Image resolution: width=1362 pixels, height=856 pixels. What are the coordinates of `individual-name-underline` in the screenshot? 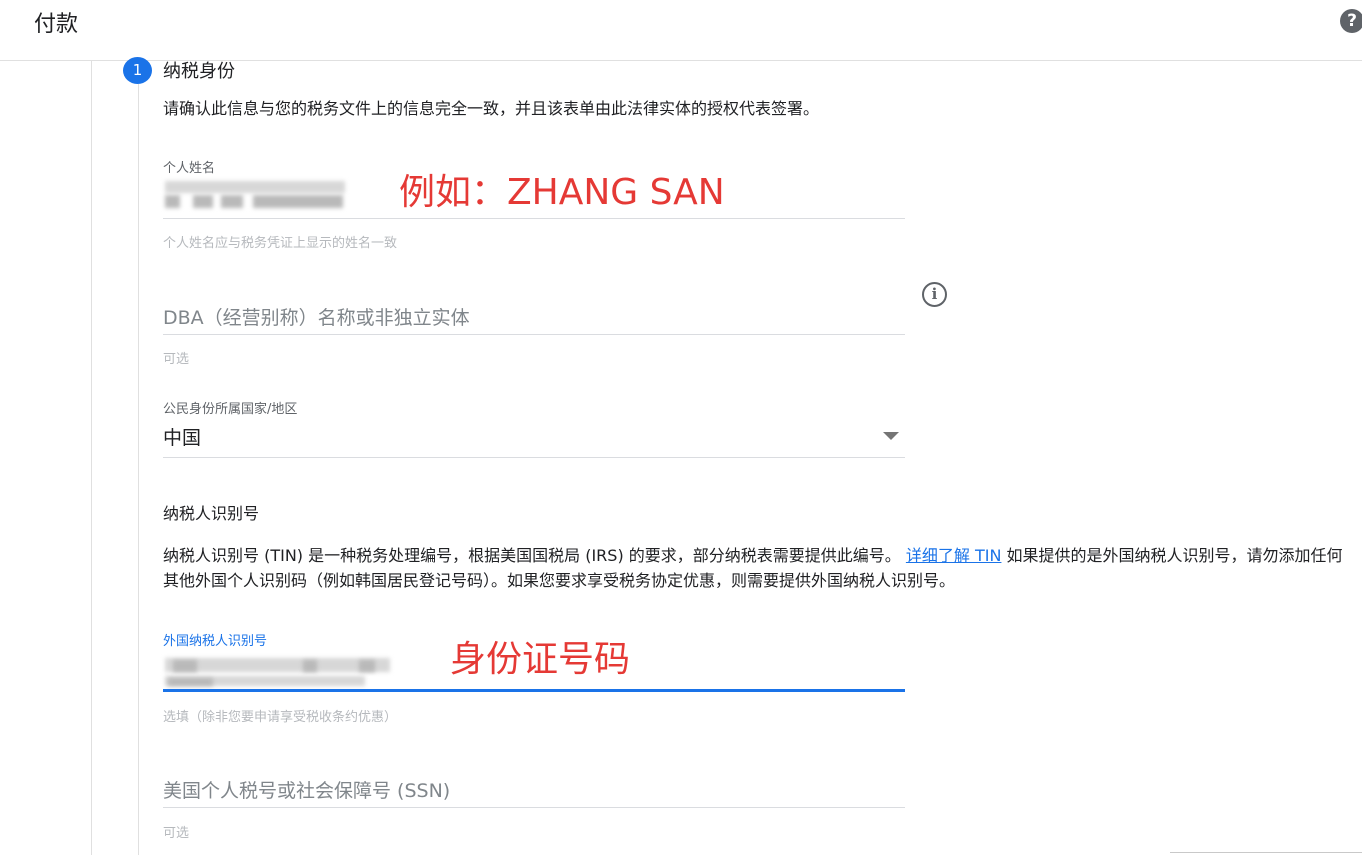 It's located at (534, 218).